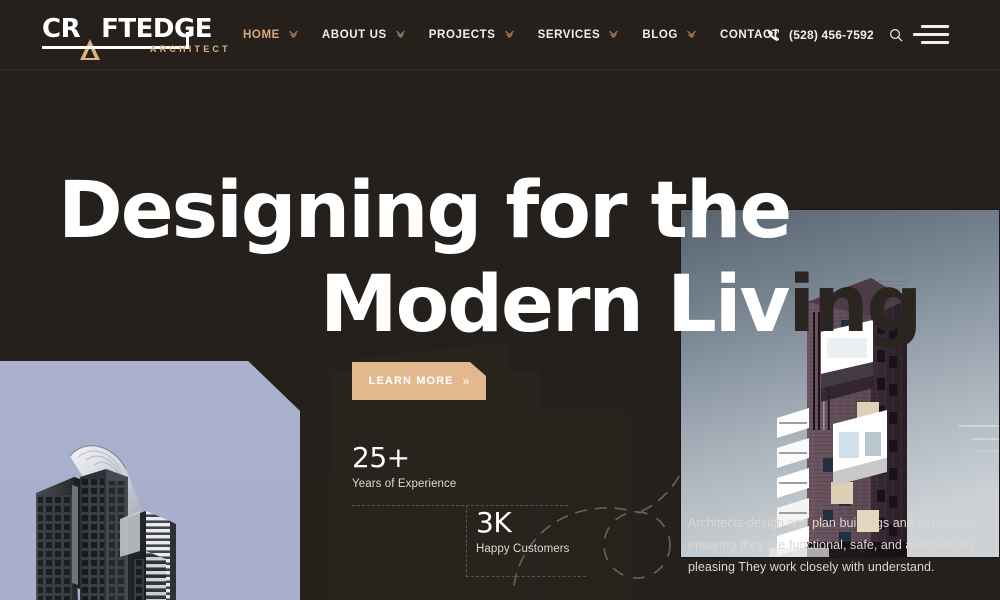 The height and width of the screenshot is (600, 1000). I want to click on stat-happy-customers: 3K Happy Customers, so click(523, 531).